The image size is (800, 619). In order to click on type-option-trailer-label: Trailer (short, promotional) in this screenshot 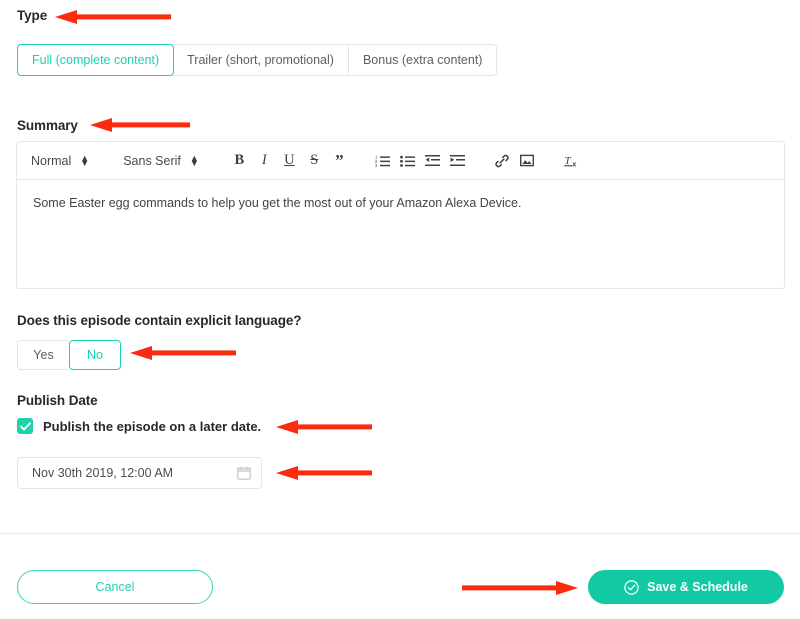, I will do `click(260, 60)`.